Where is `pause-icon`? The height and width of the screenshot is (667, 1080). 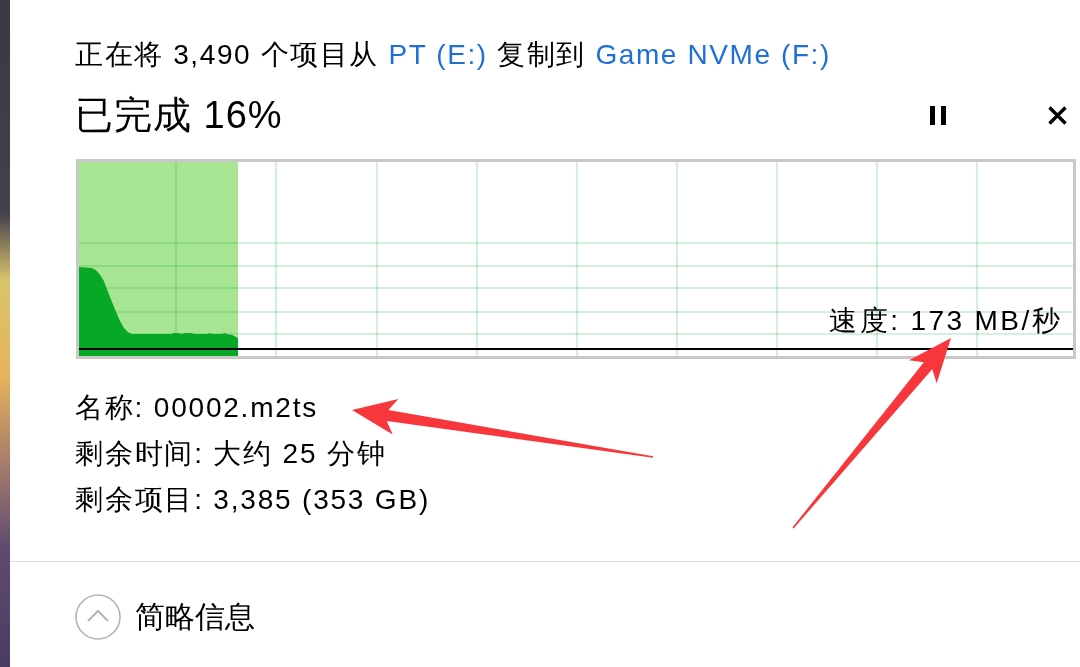
pause-icon is located at coordinates (938, 115).